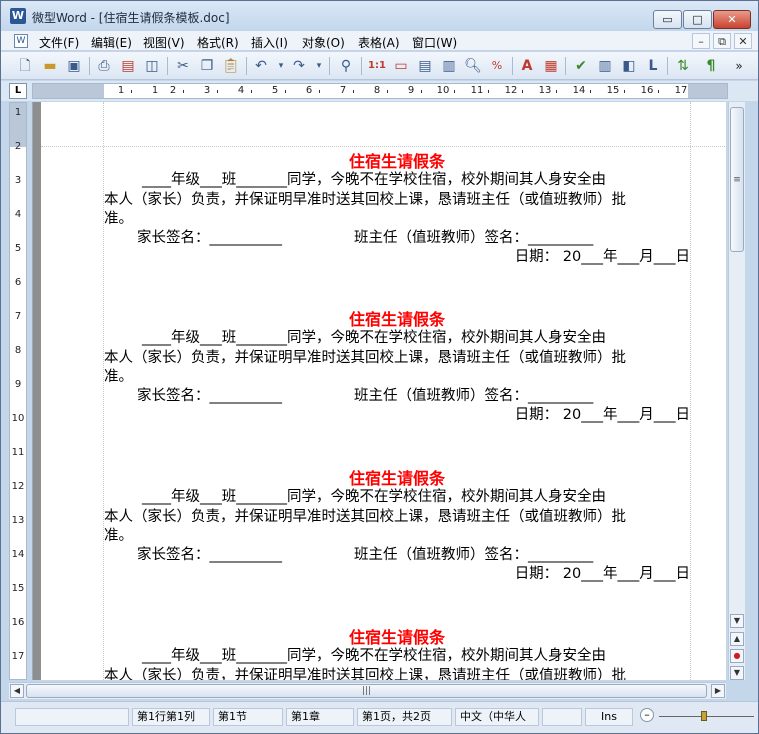 This screenshot has height=734, width=759. Describe the element at coordinates (74, 66) in the screenshot. I see `save-icon: ▣` at that location.